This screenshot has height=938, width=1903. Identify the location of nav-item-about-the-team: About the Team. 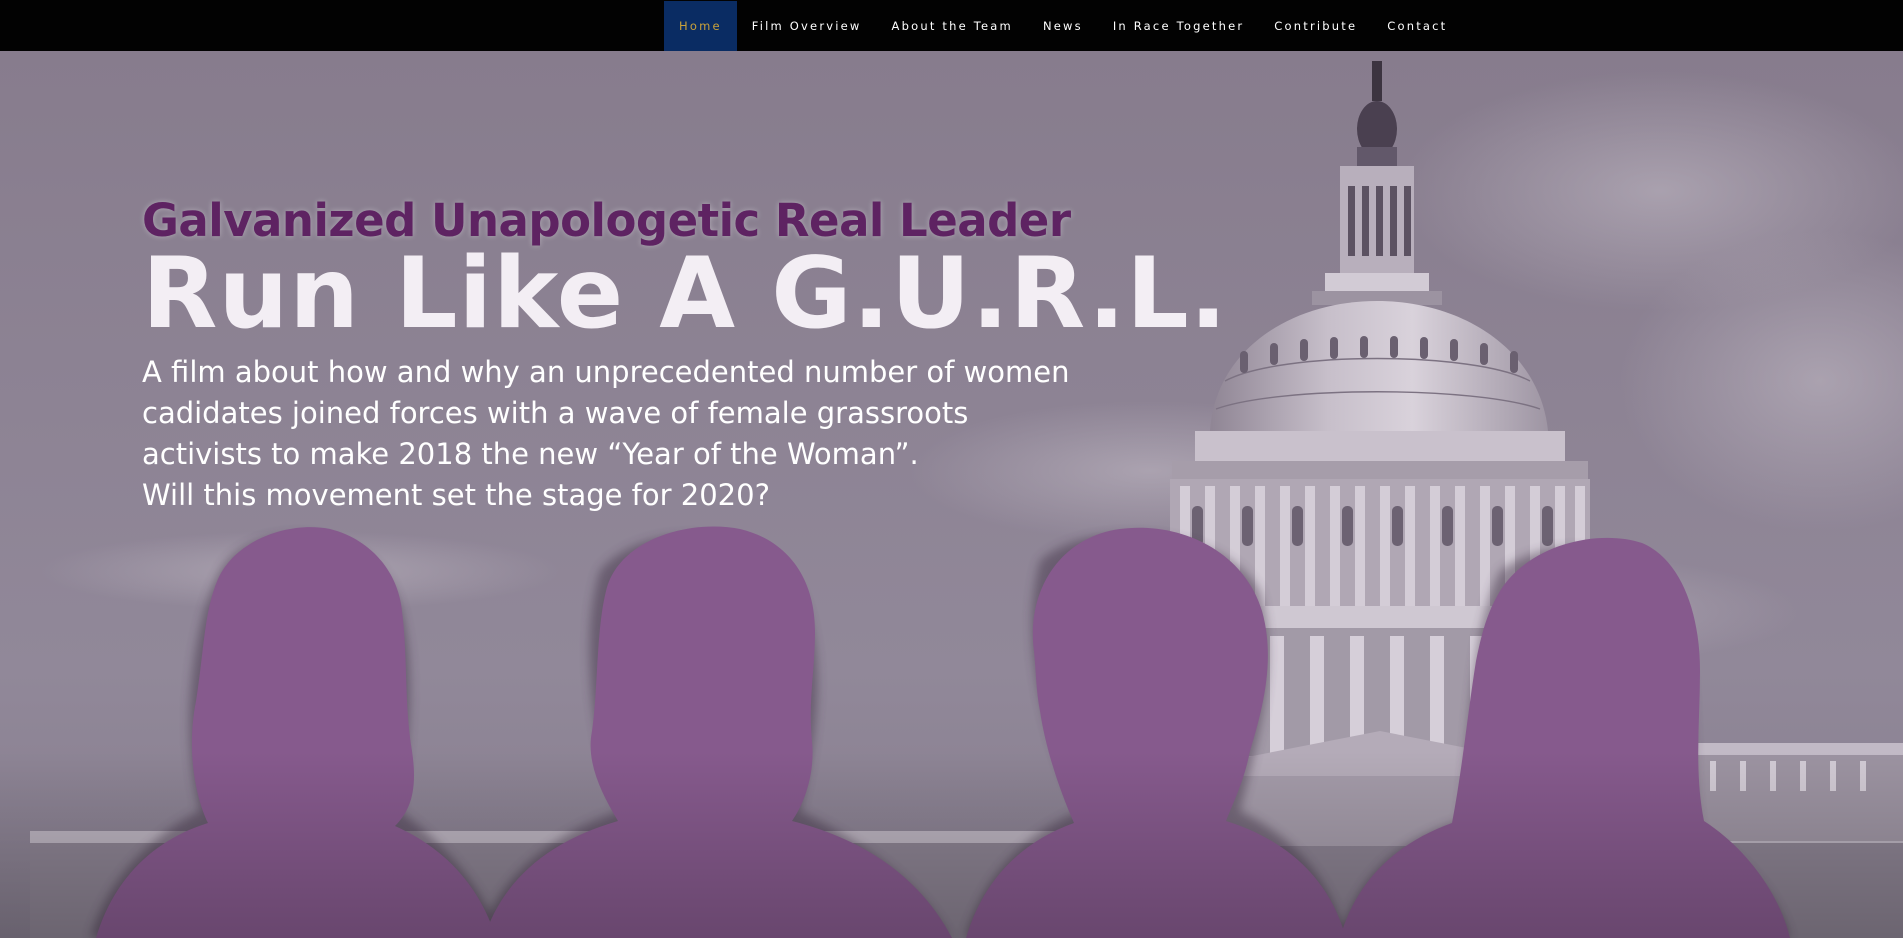
(952, 26).